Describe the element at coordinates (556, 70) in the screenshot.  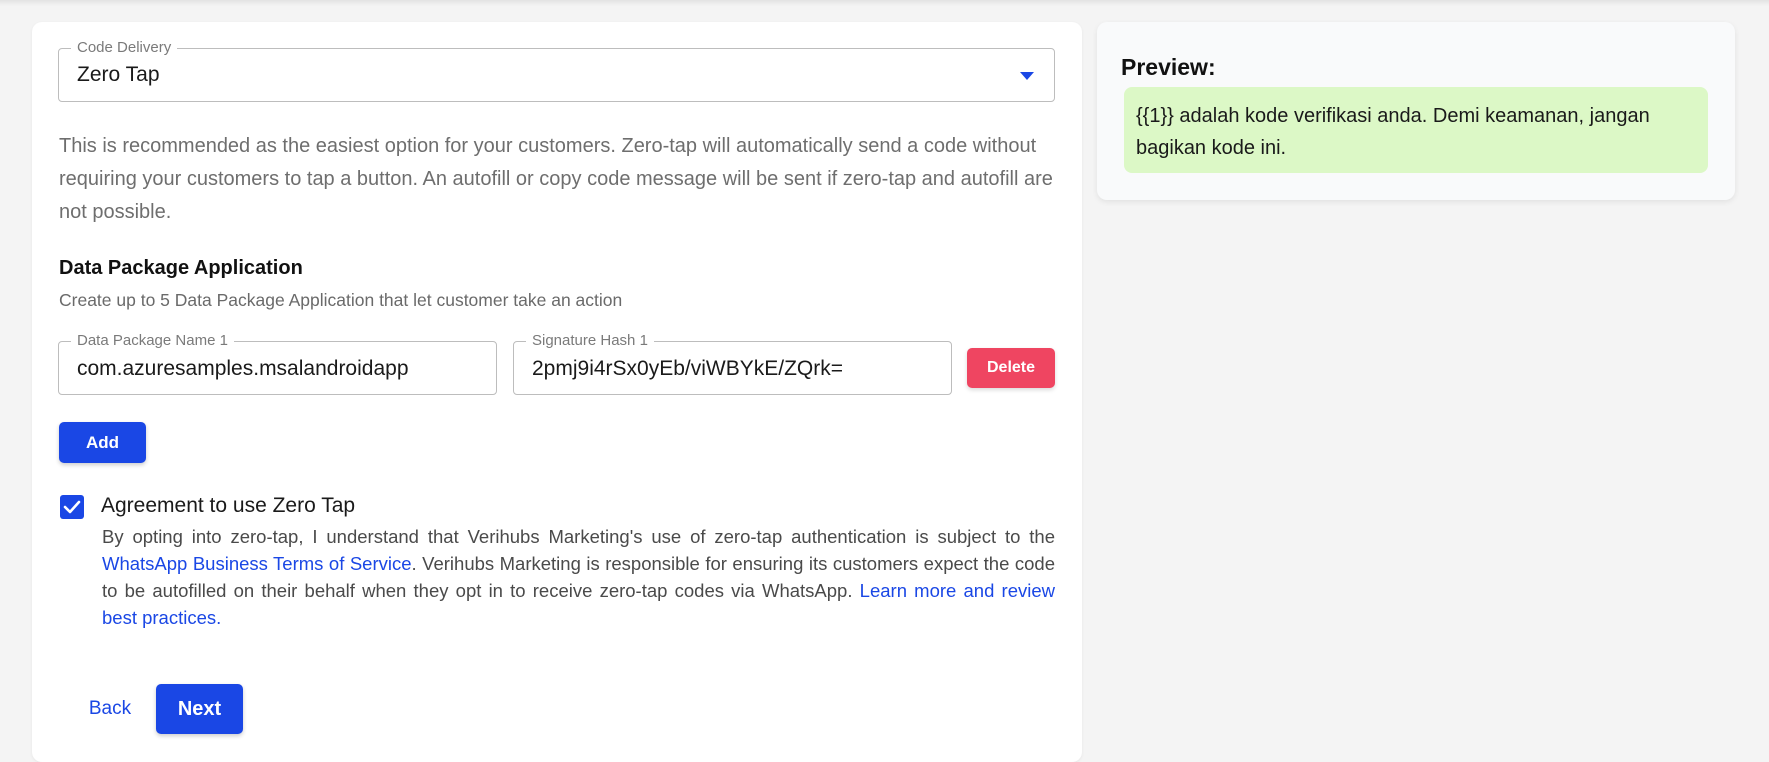
I see `code-delivery-select: Code Delivery Zero Tap` at that location.